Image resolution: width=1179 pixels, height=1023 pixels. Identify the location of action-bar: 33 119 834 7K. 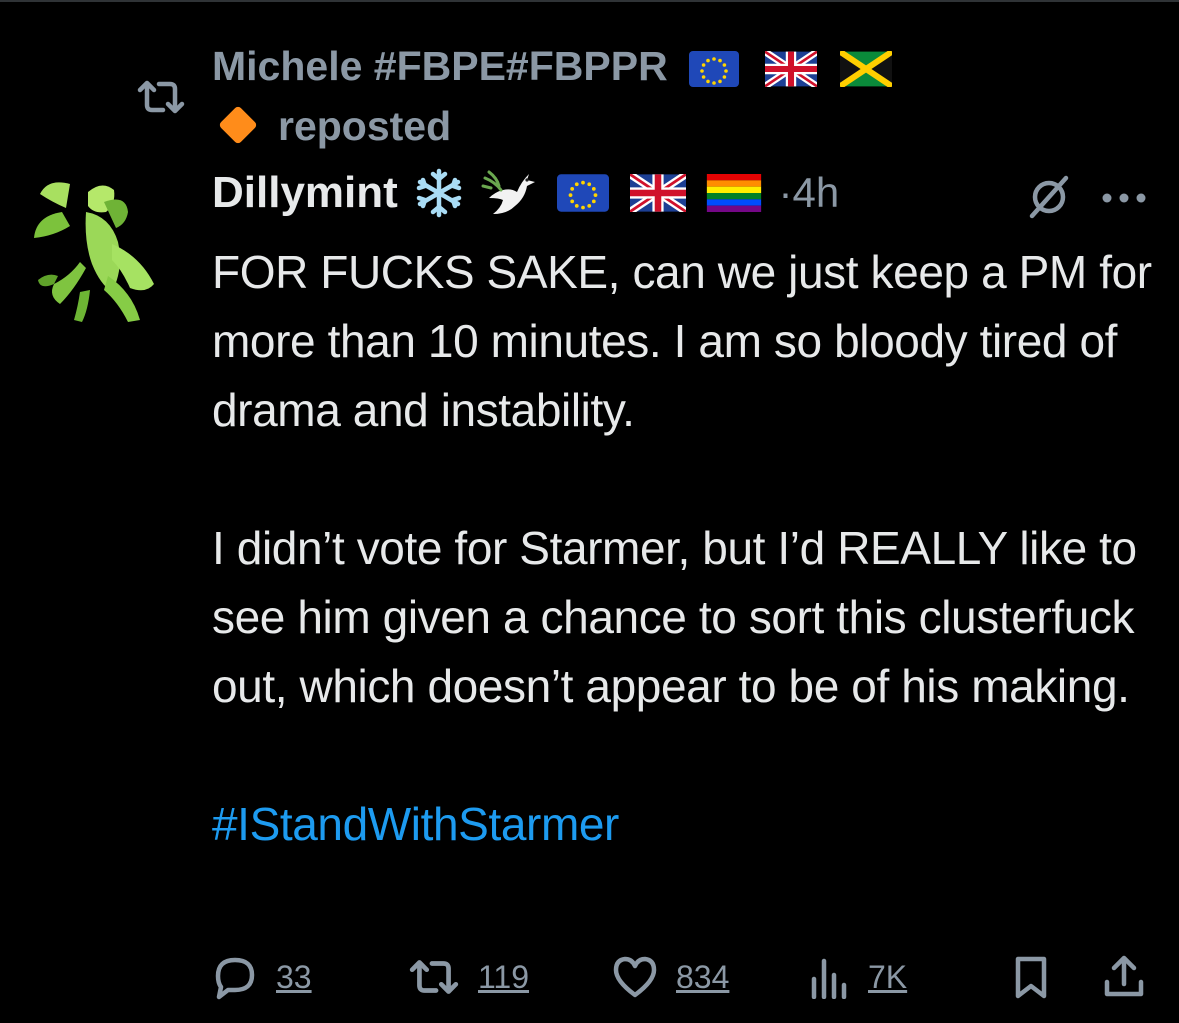
(682, 977).